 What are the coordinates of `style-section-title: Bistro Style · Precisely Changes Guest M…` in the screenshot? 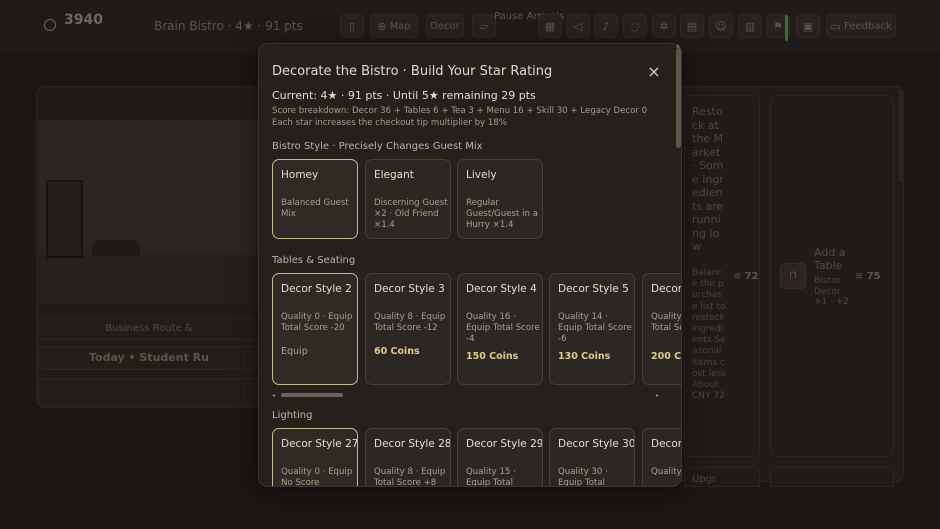 It's located at (377, 146).